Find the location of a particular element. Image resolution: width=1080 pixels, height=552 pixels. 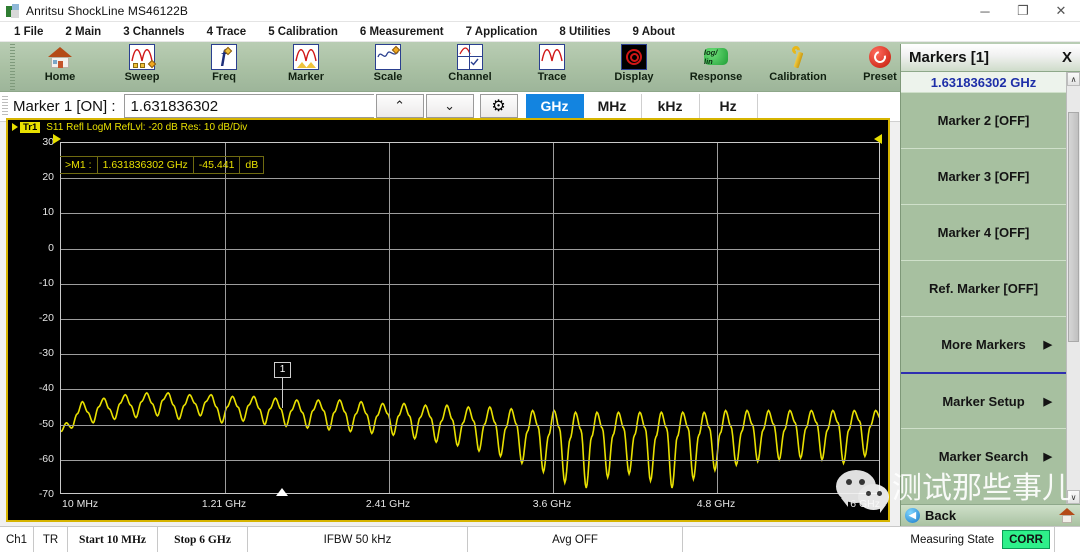

menu-item-file: 1 File is located at coordinates (28, 32).